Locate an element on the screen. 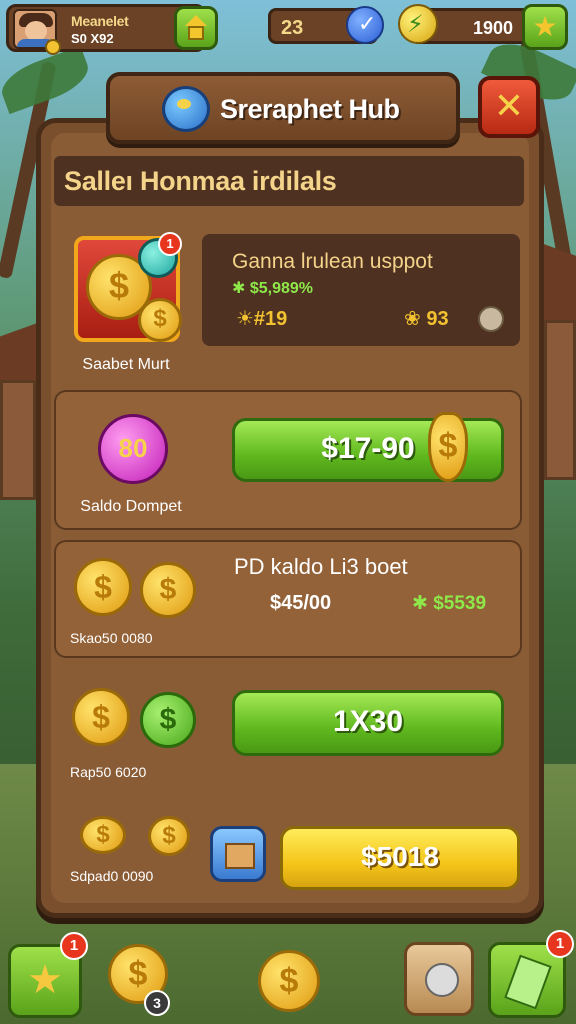 Image resolution: width=576 pixels, height=1024 pixels. close-icon: ✕ is located at coordinates (509, 105).